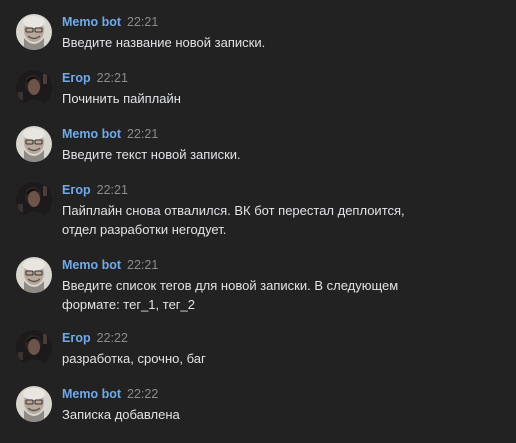 The width and height of the screenshot is (516, 443). Describe the element at coordinates (129, 304) in the screenshot. I see `message-line: формате: тег_1, тег_2` at that location.